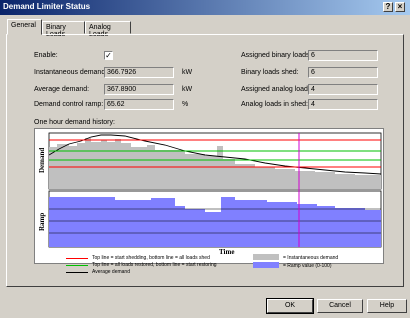  Describe the element at coordinates (111, 272) in the screenshot. I see `legend-black-text: Average demand` at that location.